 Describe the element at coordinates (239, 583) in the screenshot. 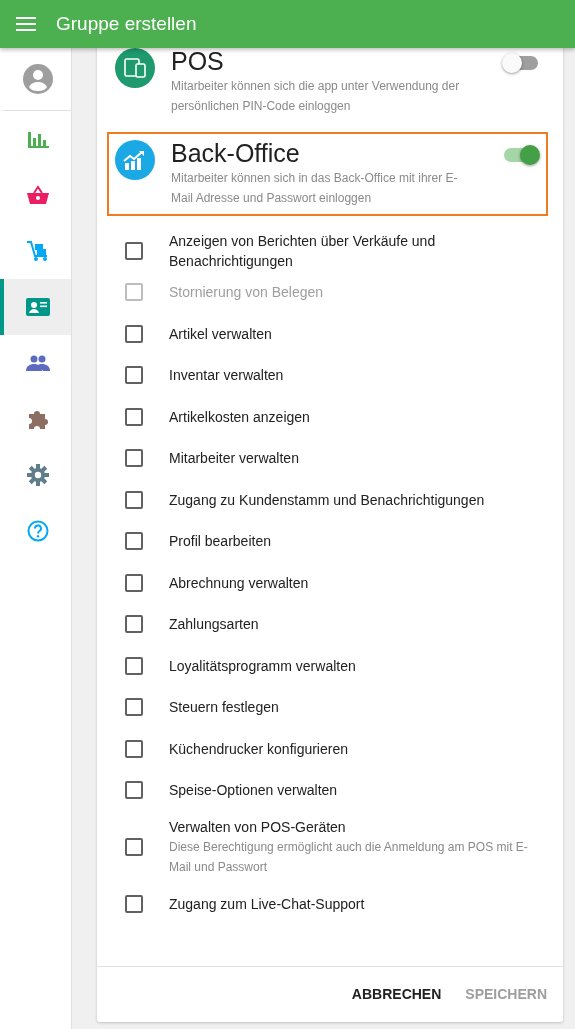

I see `permission-label: Abrechnung verwalten` at that location.